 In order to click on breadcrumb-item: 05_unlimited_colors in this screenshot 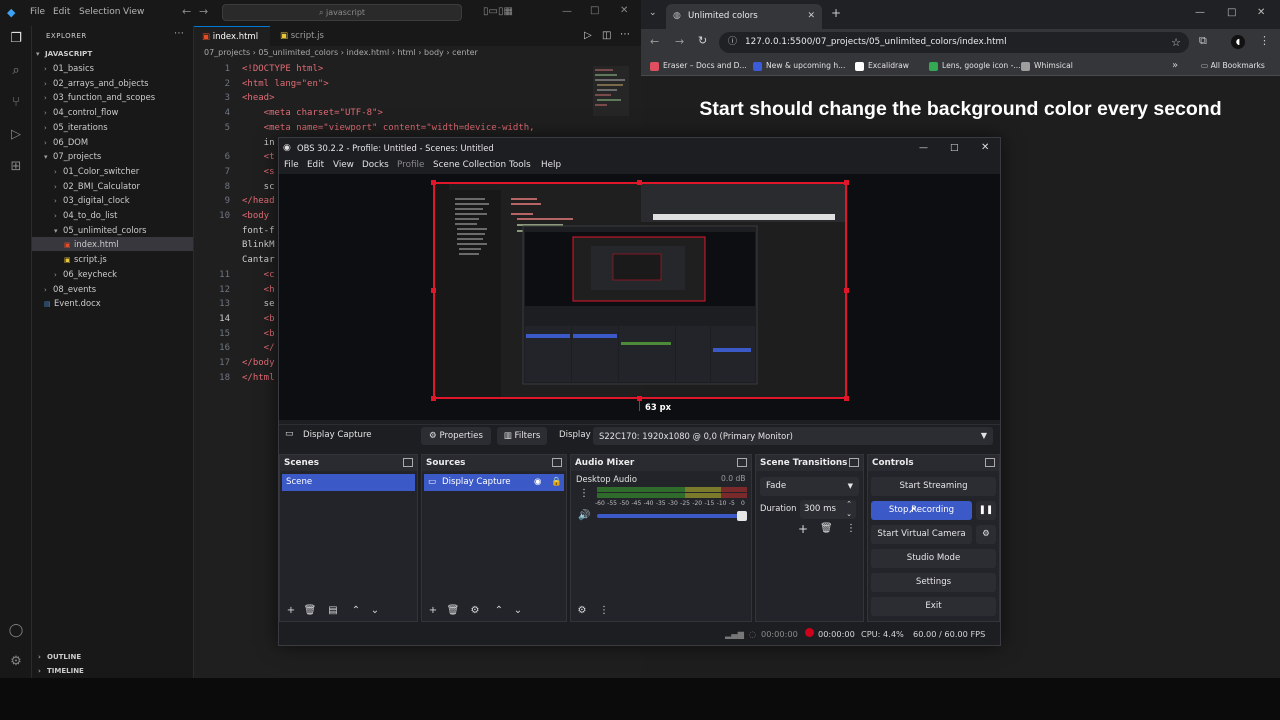, I will do `click(298, 52)`.